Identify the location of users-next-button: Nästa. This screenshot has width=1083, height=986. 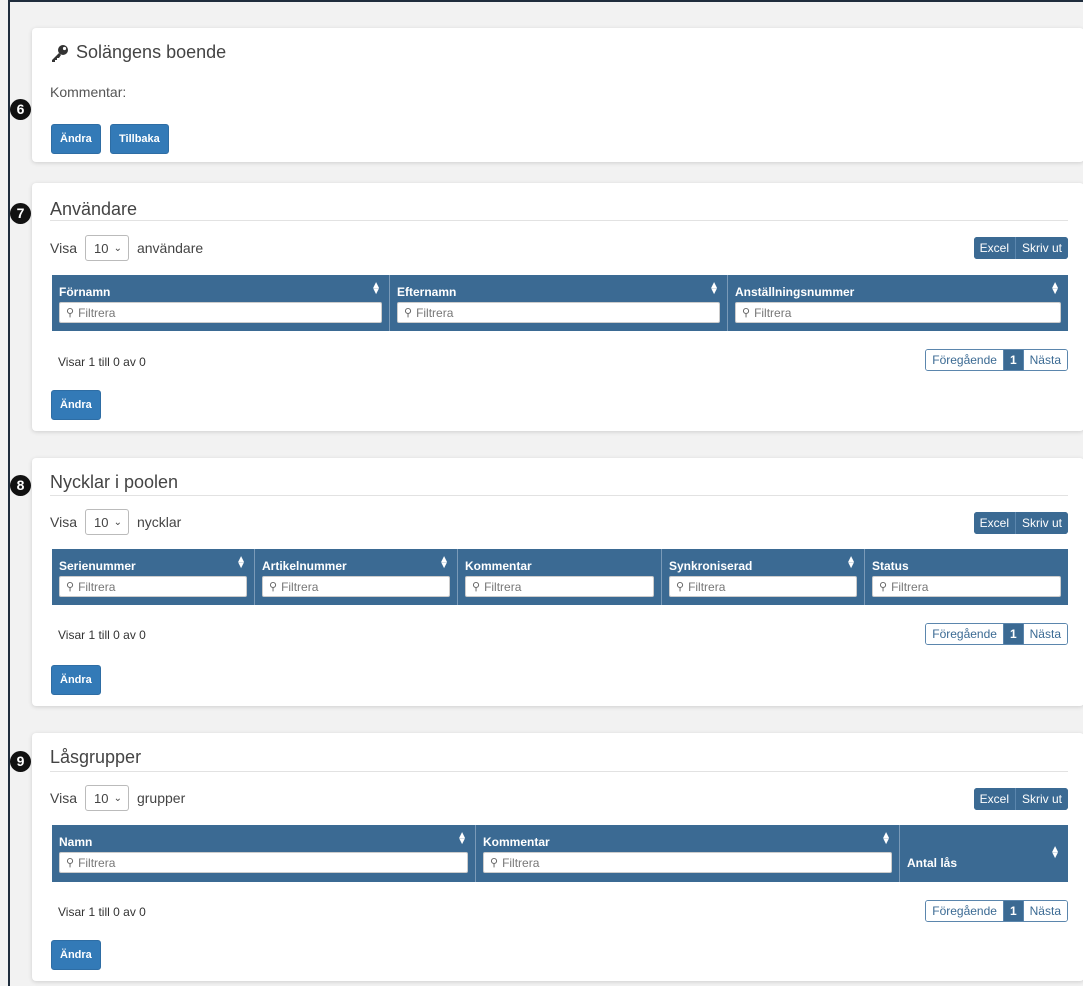
(1044, 360).